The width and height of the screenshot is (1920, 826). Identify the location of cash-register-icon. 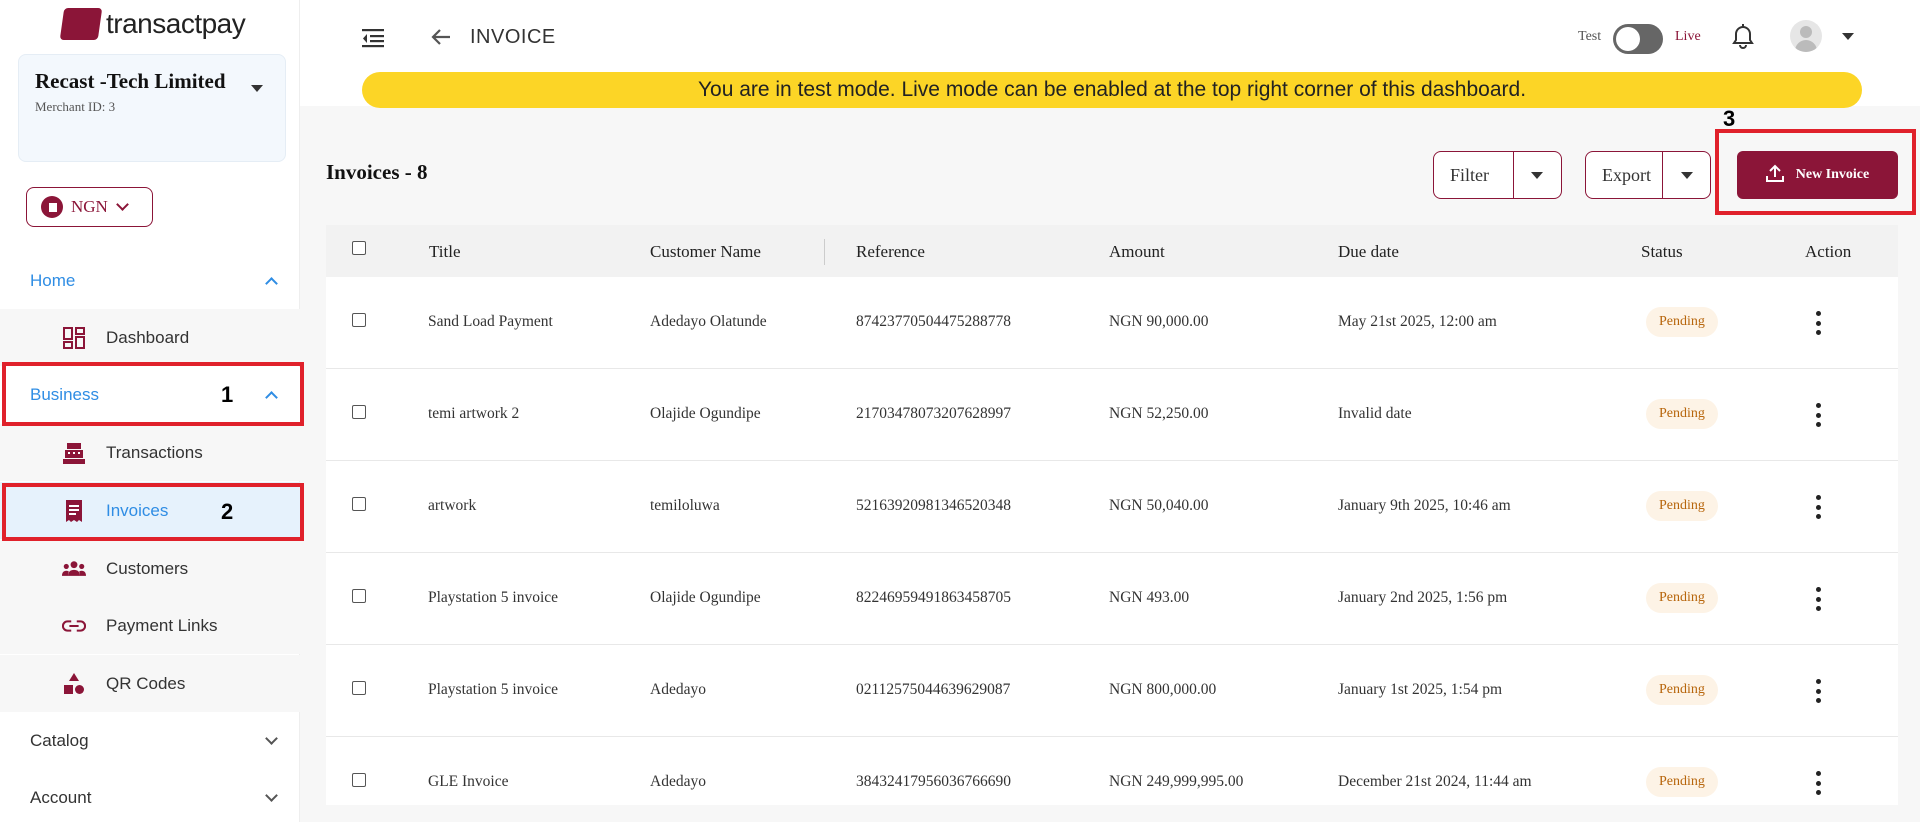
(74, 453).